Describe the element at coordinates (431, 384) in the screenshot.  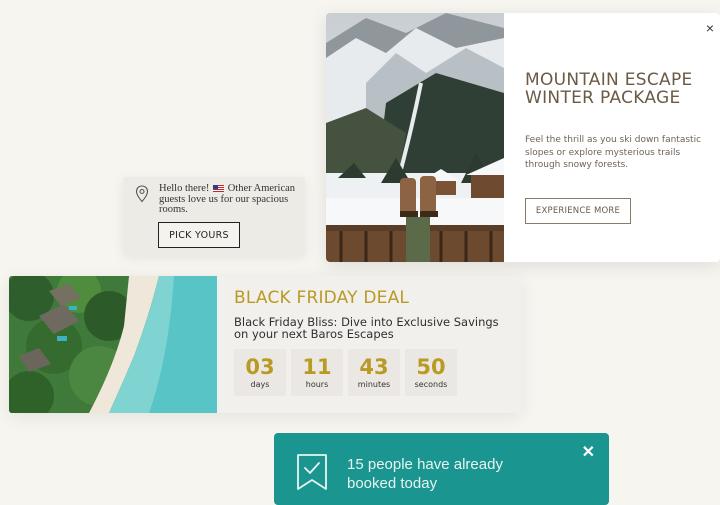
I see `countdown-seconds-label: seconds` at that location.